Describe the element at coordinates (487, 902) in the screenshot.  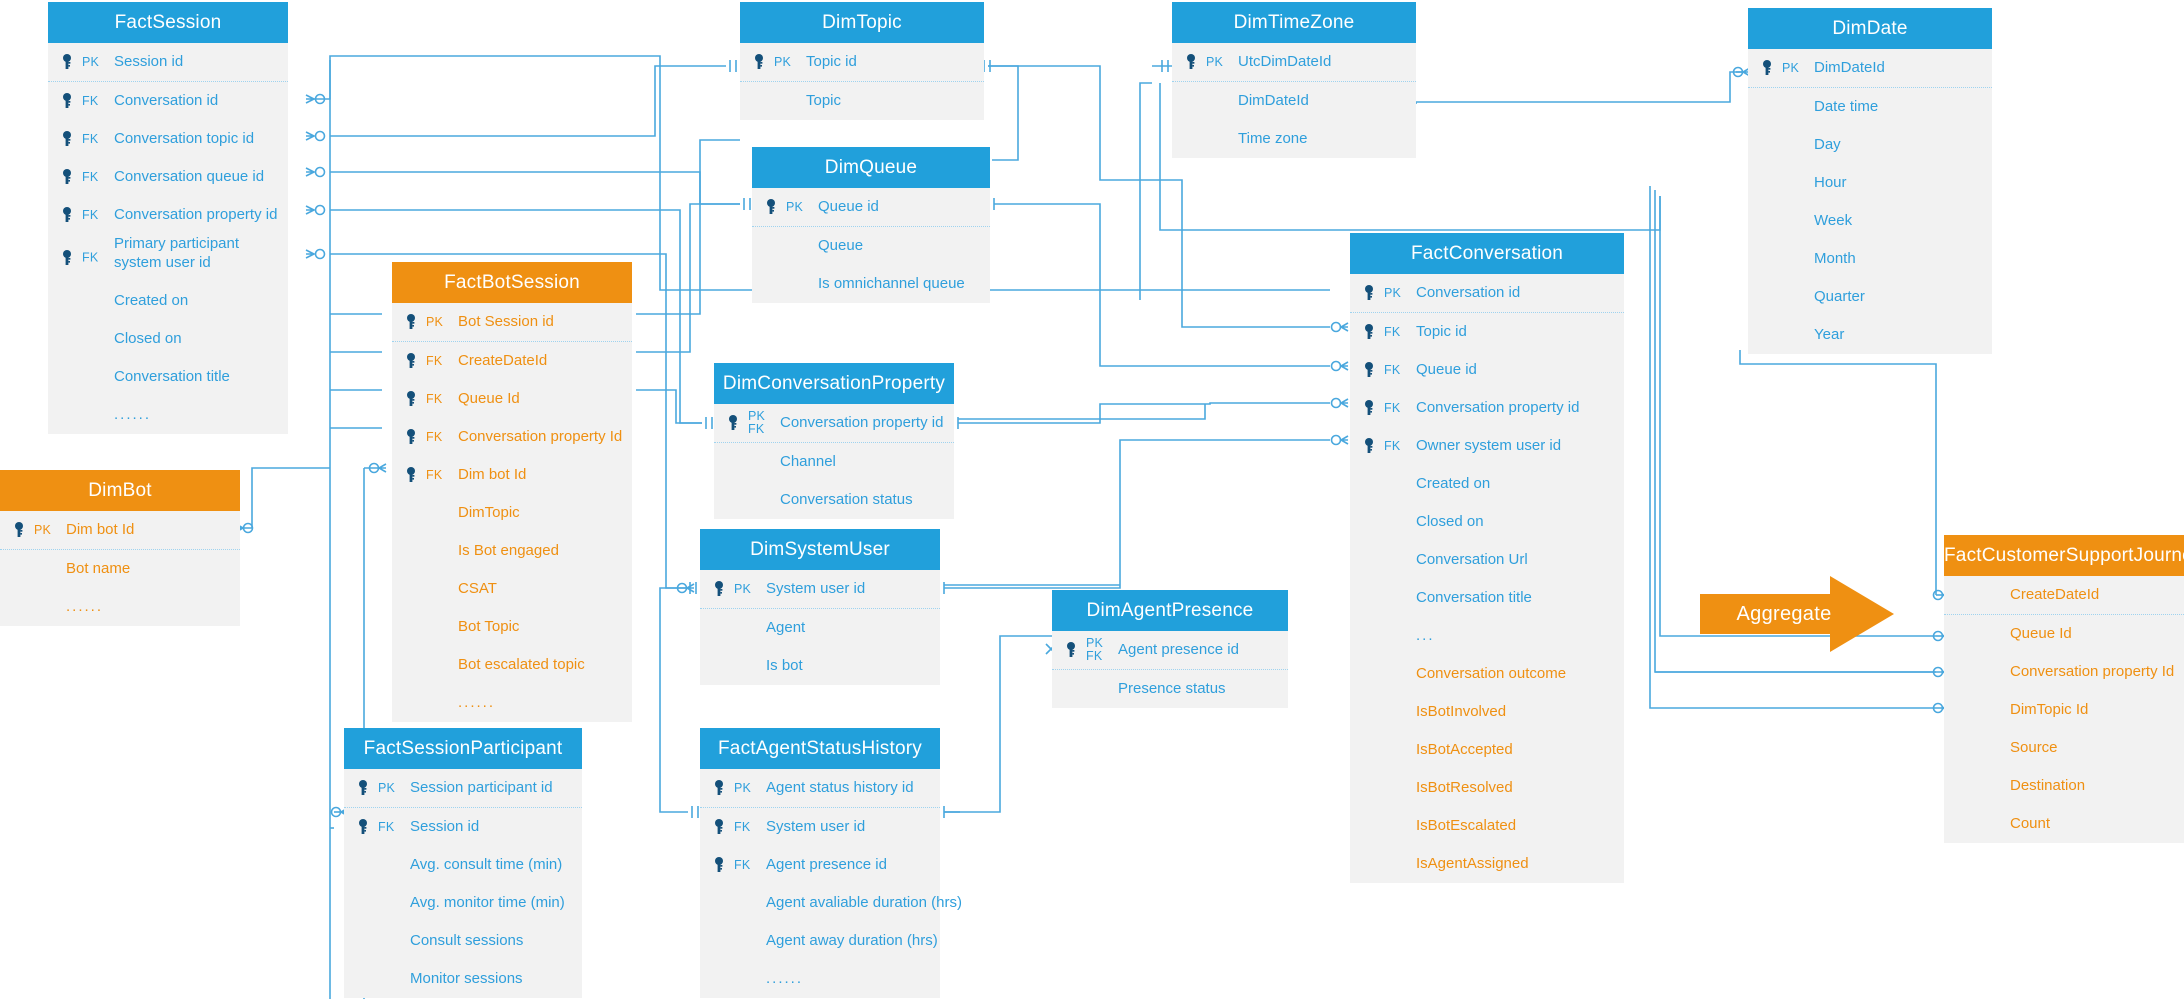
I see `field-label: Avg. monitor time (min)` at that location.